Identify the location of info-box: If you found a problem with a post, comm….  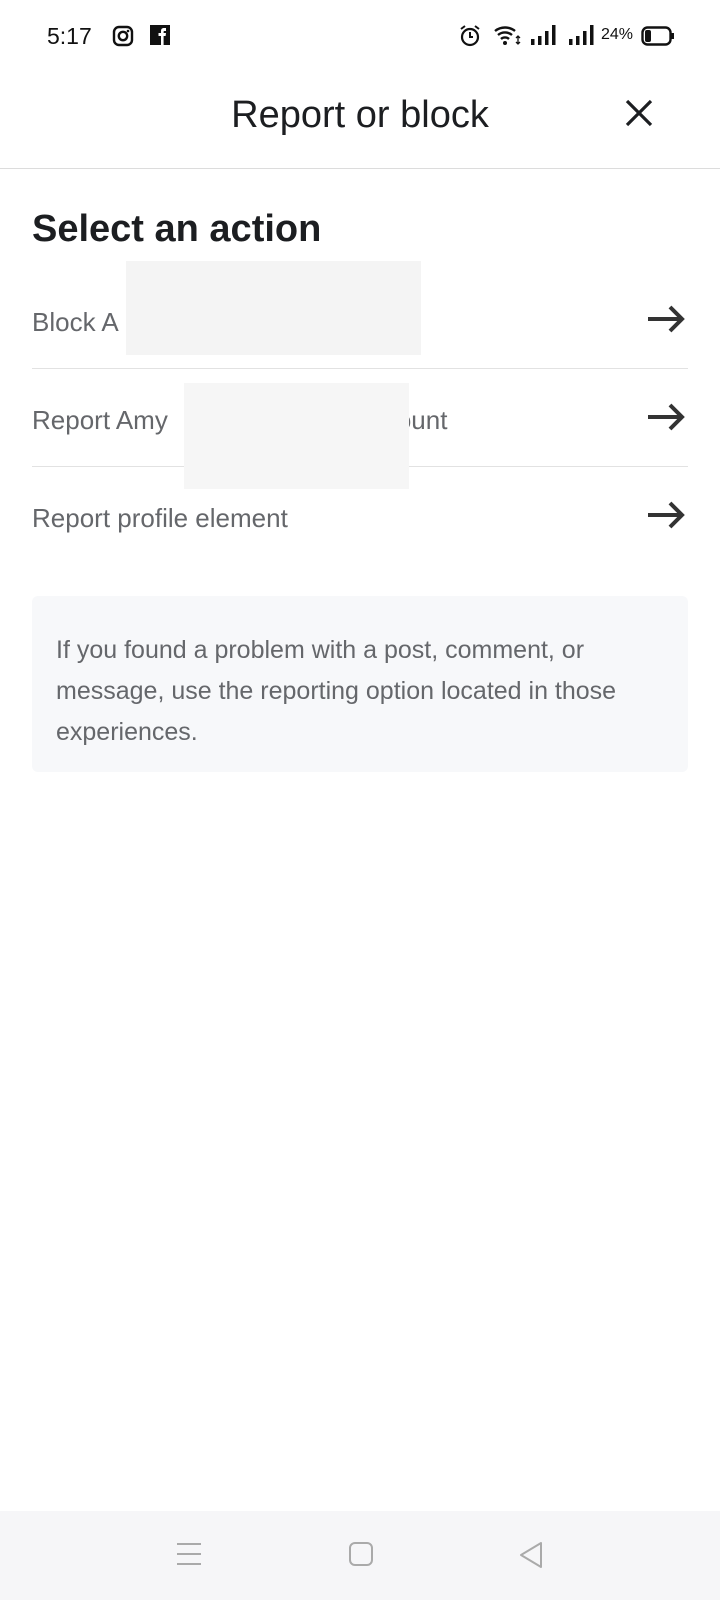
(360, 684).